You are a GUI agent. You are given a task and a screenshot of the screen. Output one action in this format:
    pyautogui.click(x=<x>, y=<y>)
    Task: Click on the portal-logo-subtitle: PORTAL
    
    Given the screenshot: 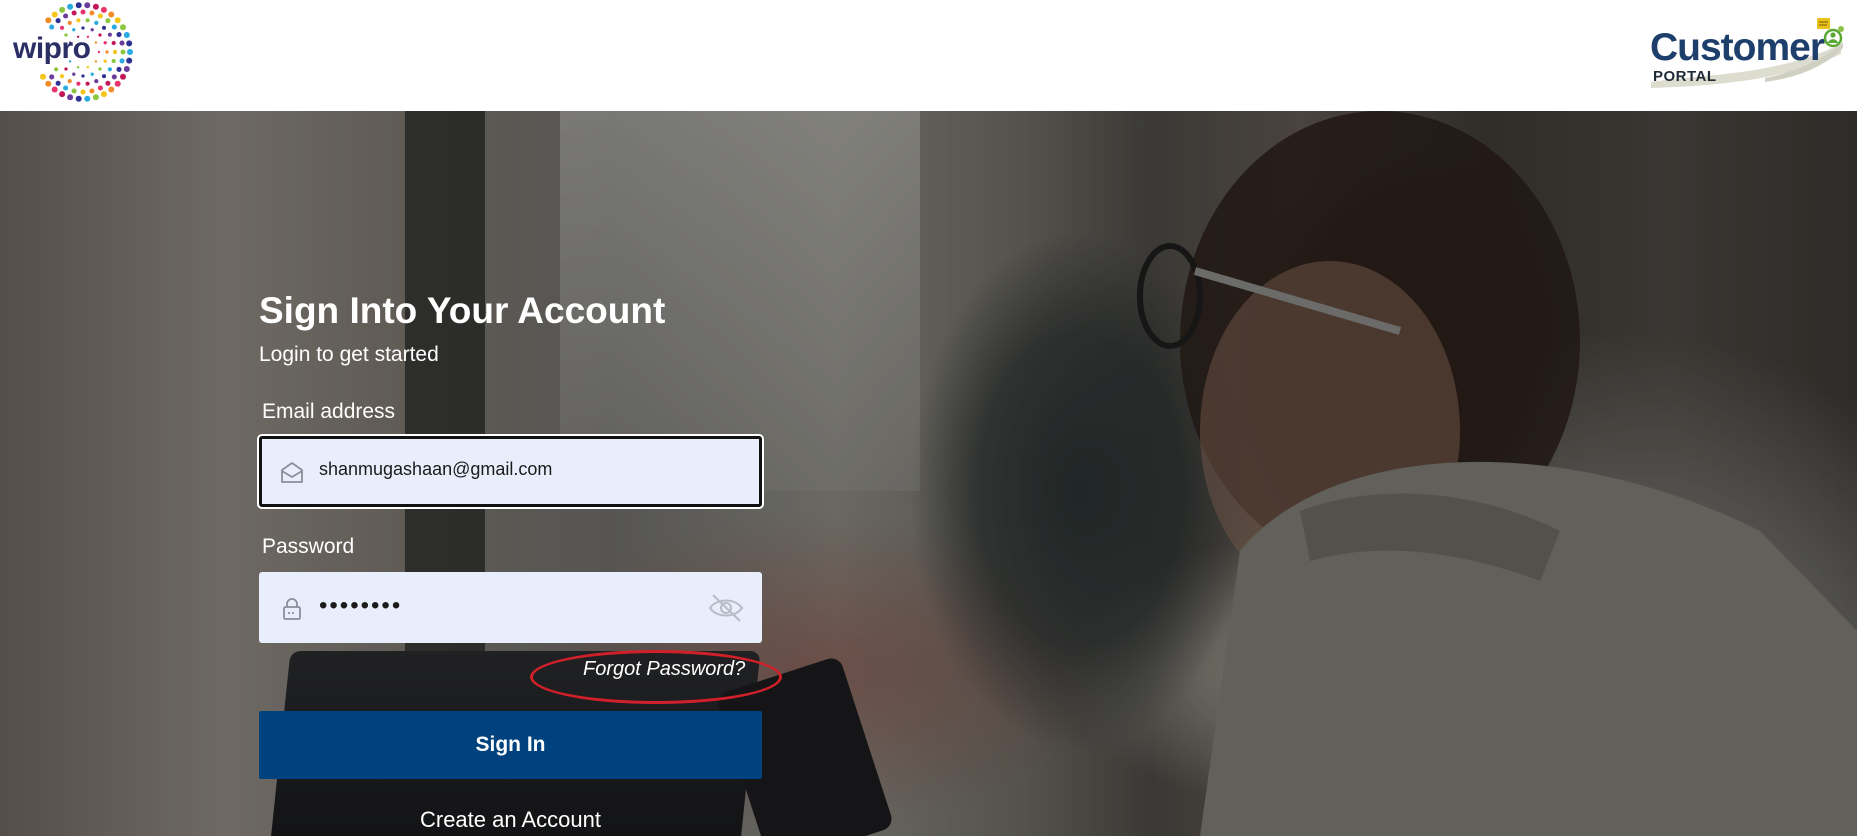 What is the action you would take?
    pyautogui.click(x=1685, y=76)
    